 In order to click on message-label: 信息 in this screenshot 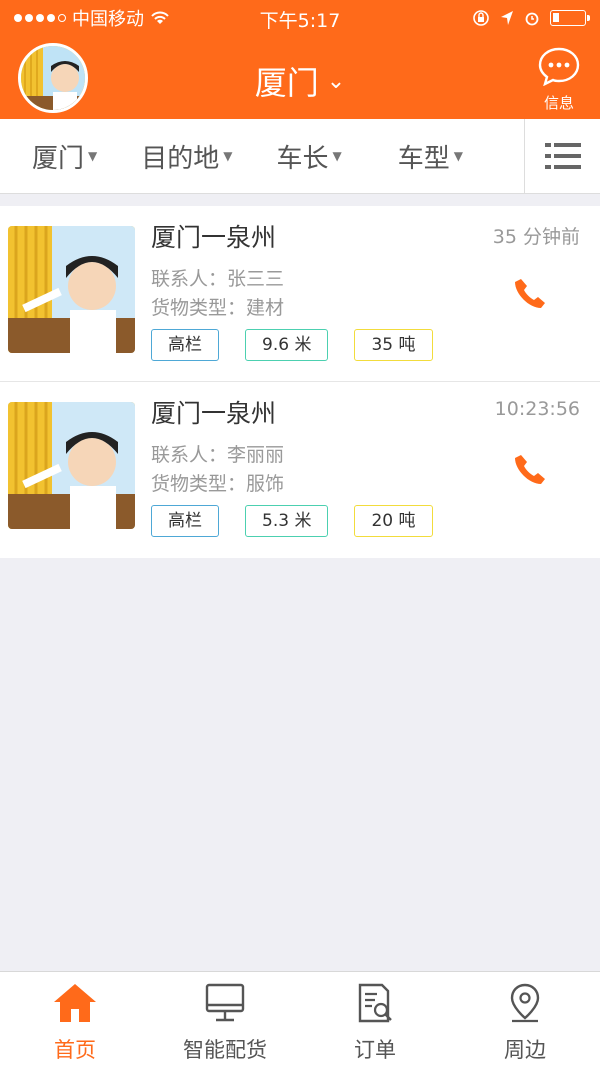, I will do `click(558, 103)`.